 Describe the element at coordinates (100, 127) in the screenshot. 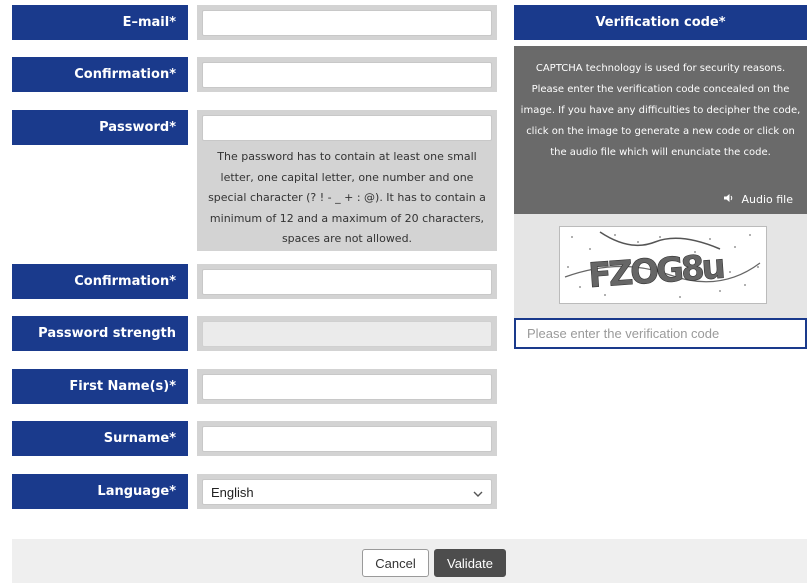

I see `password-label: Password*` at that location.